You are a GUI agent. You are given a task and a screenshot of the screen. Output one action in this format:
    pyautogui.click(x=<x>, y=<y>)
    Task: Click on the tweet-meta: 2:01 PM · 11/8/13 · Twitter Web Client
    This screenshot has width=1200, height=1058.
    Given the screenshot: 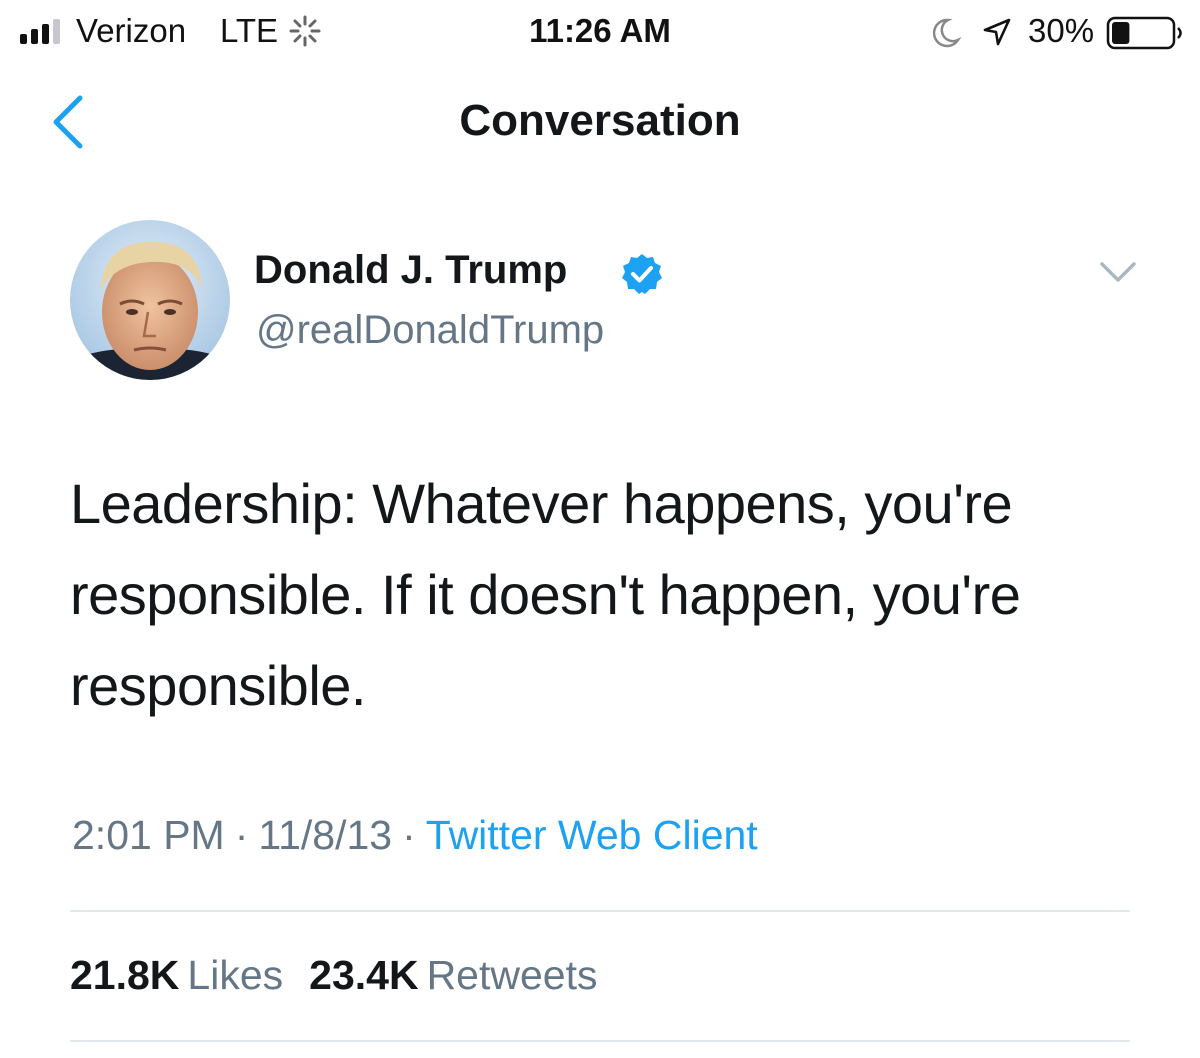 What is the action you would take?
    pyautogui.click(x=415, y=835)
    